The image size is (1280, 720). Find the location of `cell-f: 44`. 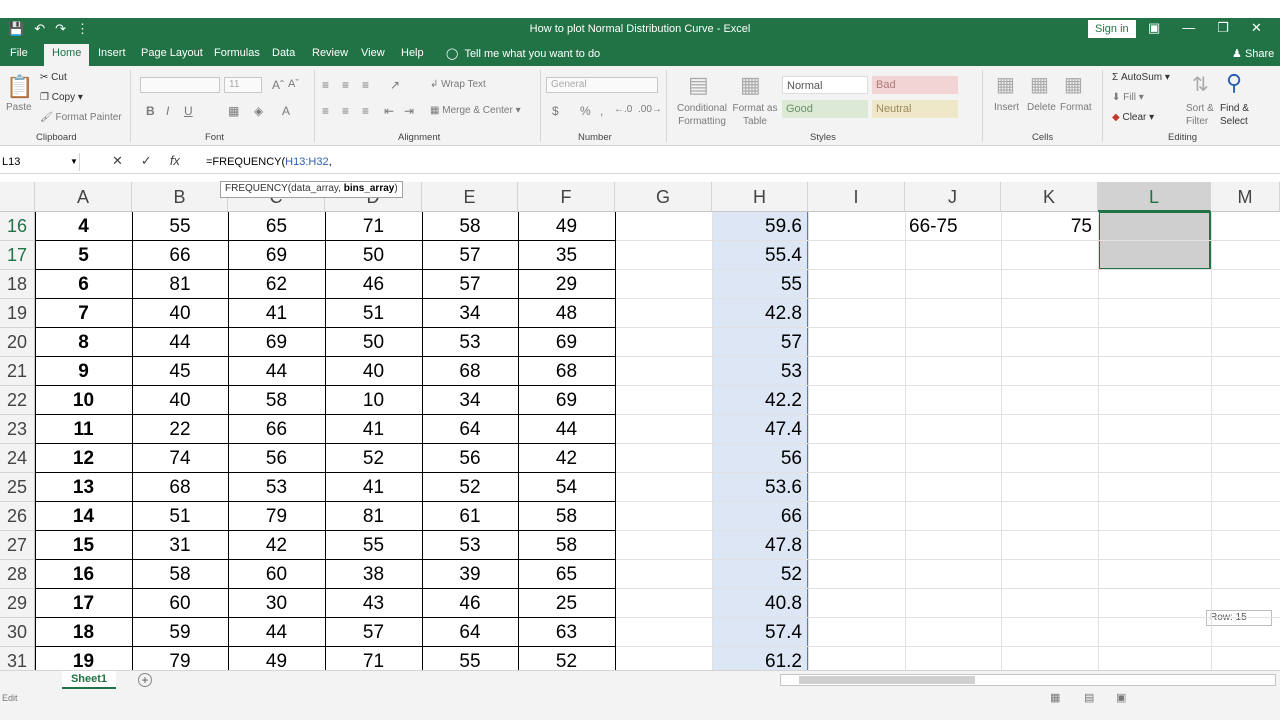

cell-f: 44 is located at coordinates (566, 429).